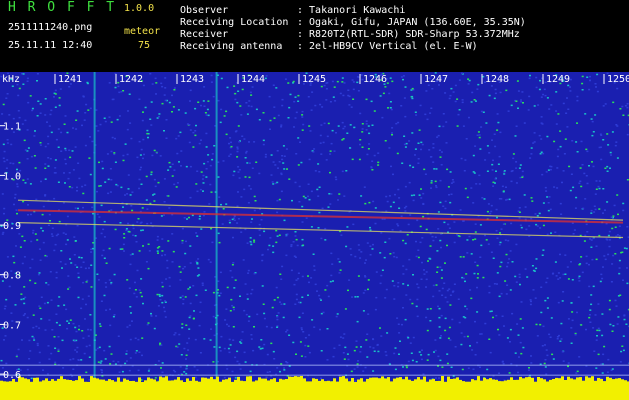  What do you see at coordinates (50, 27) in the screenshot?
I see `file-name: 2511111240.png` at bounding box center [50, 27].